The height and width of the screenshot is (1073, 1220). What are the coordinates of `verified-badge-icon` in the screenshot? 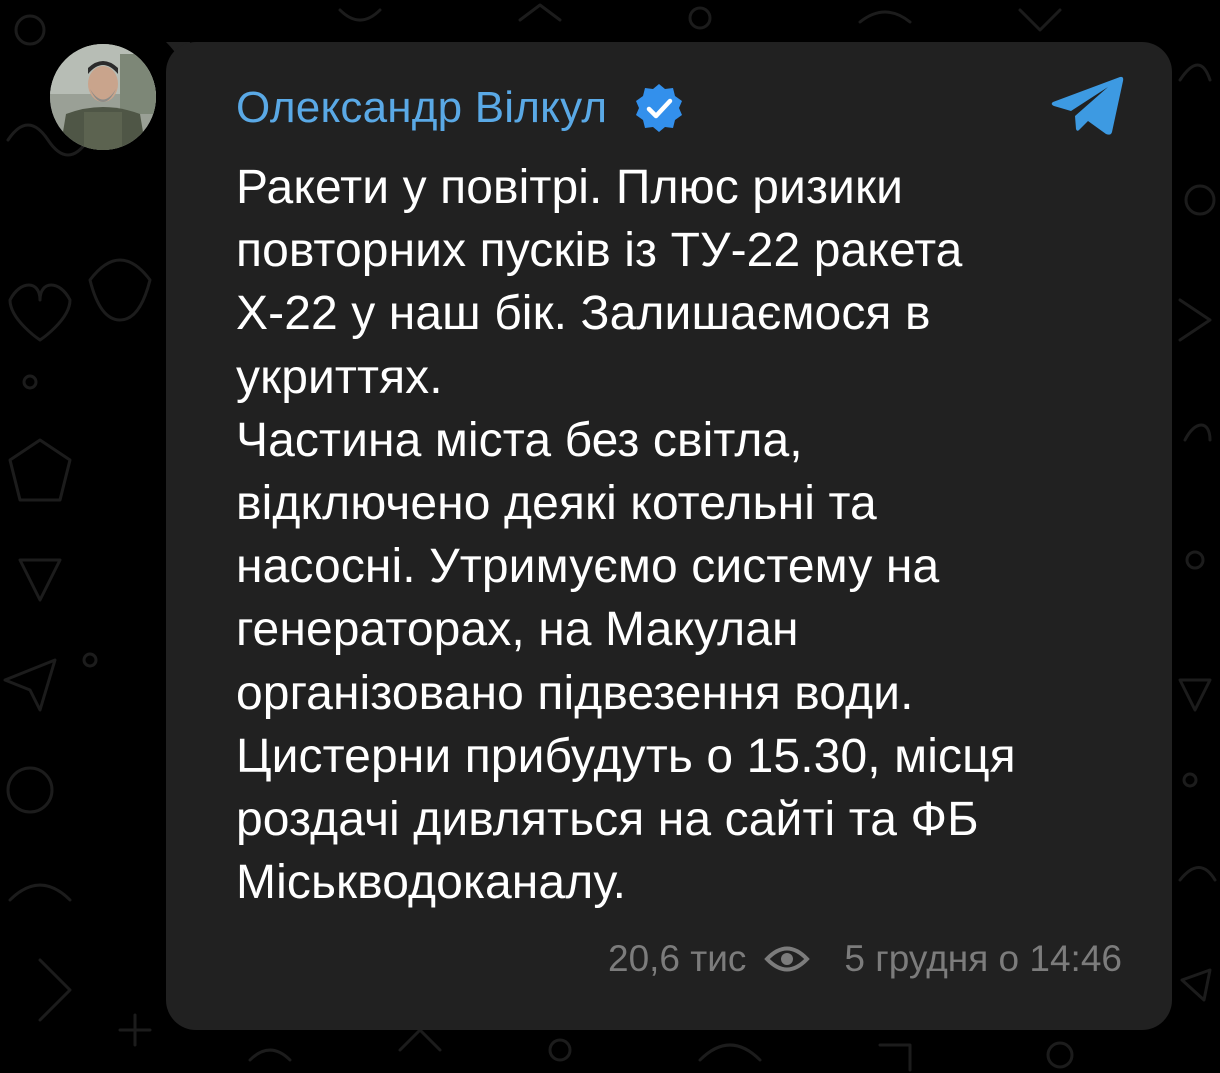 It's located at (659, 108).